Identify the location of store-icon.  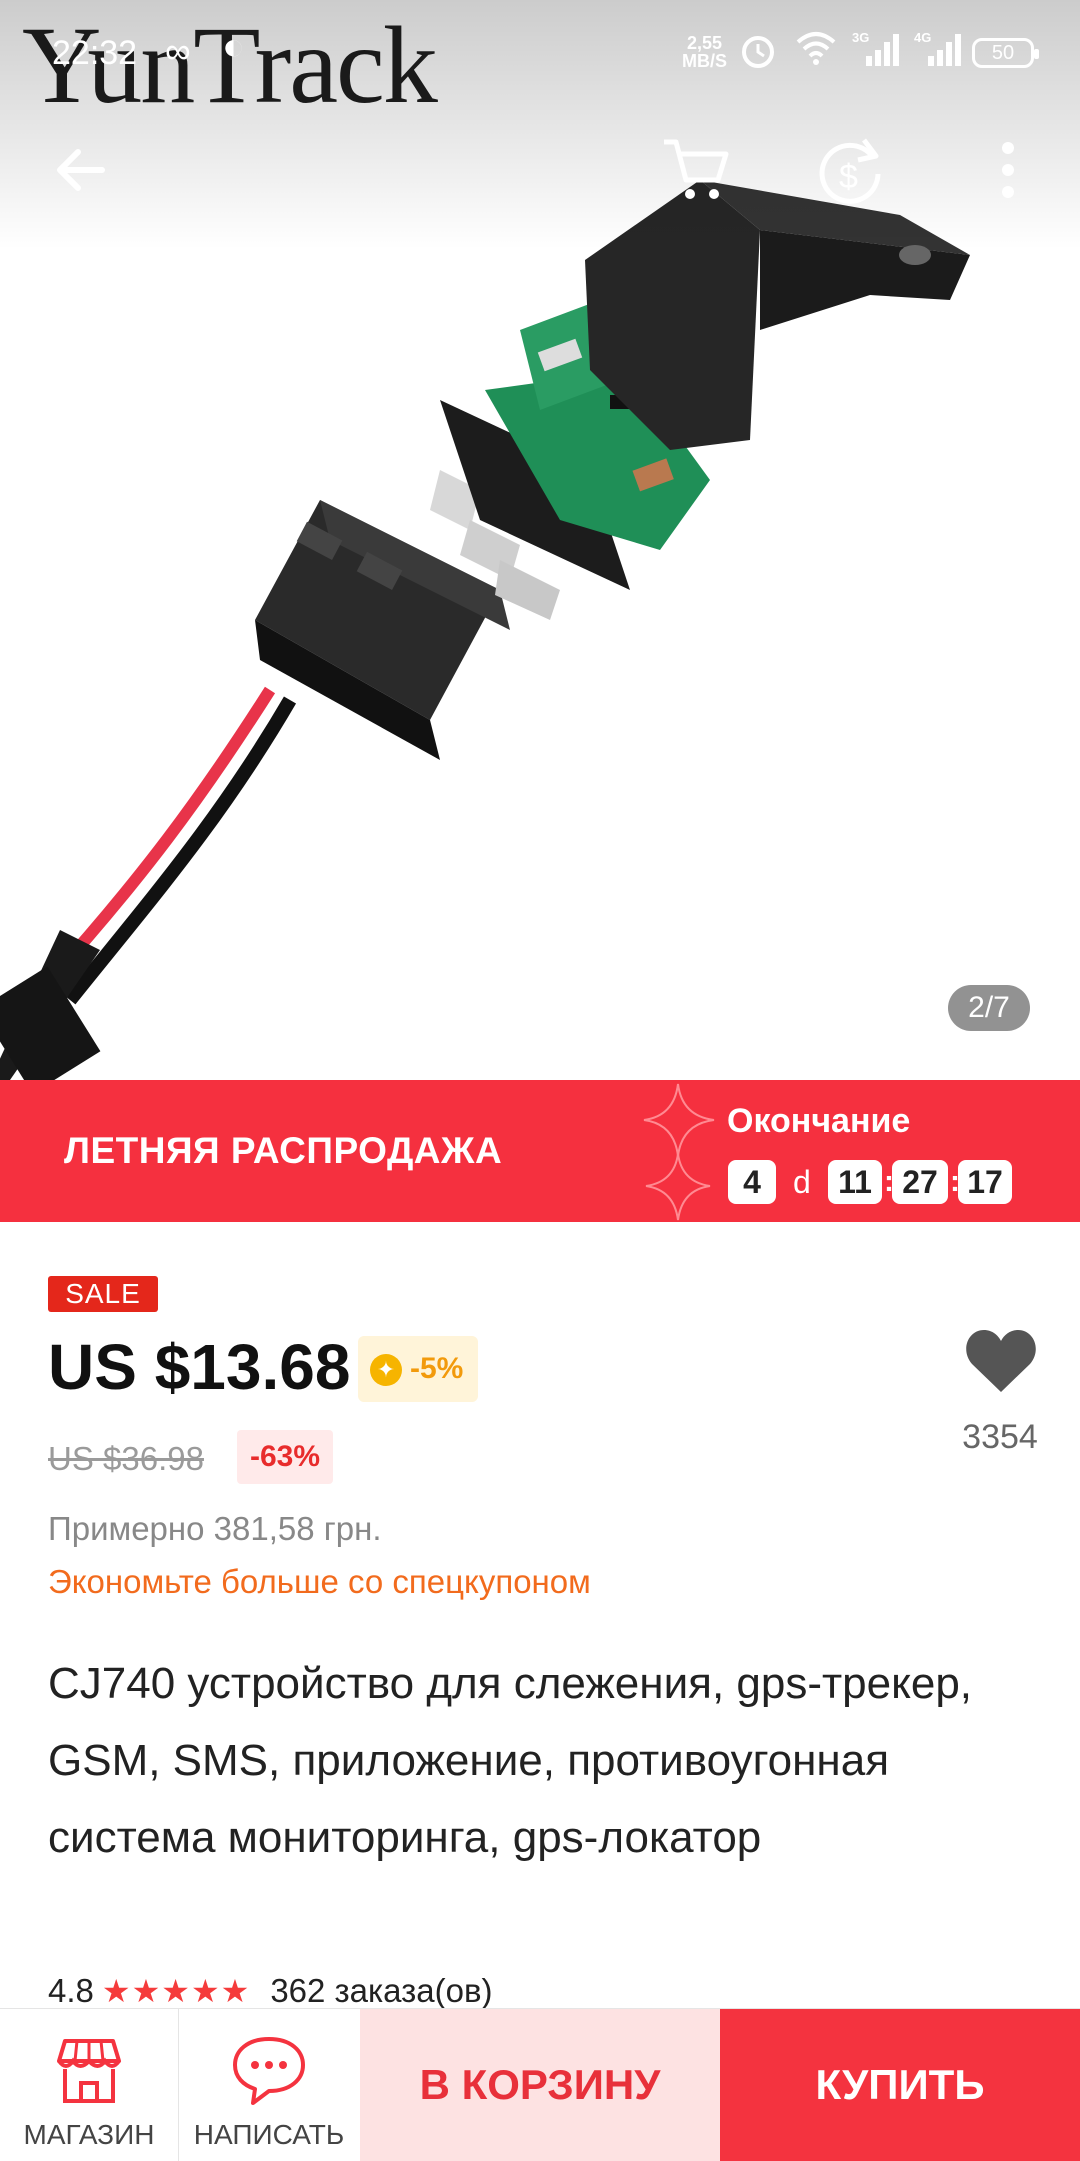
(89, 2071).